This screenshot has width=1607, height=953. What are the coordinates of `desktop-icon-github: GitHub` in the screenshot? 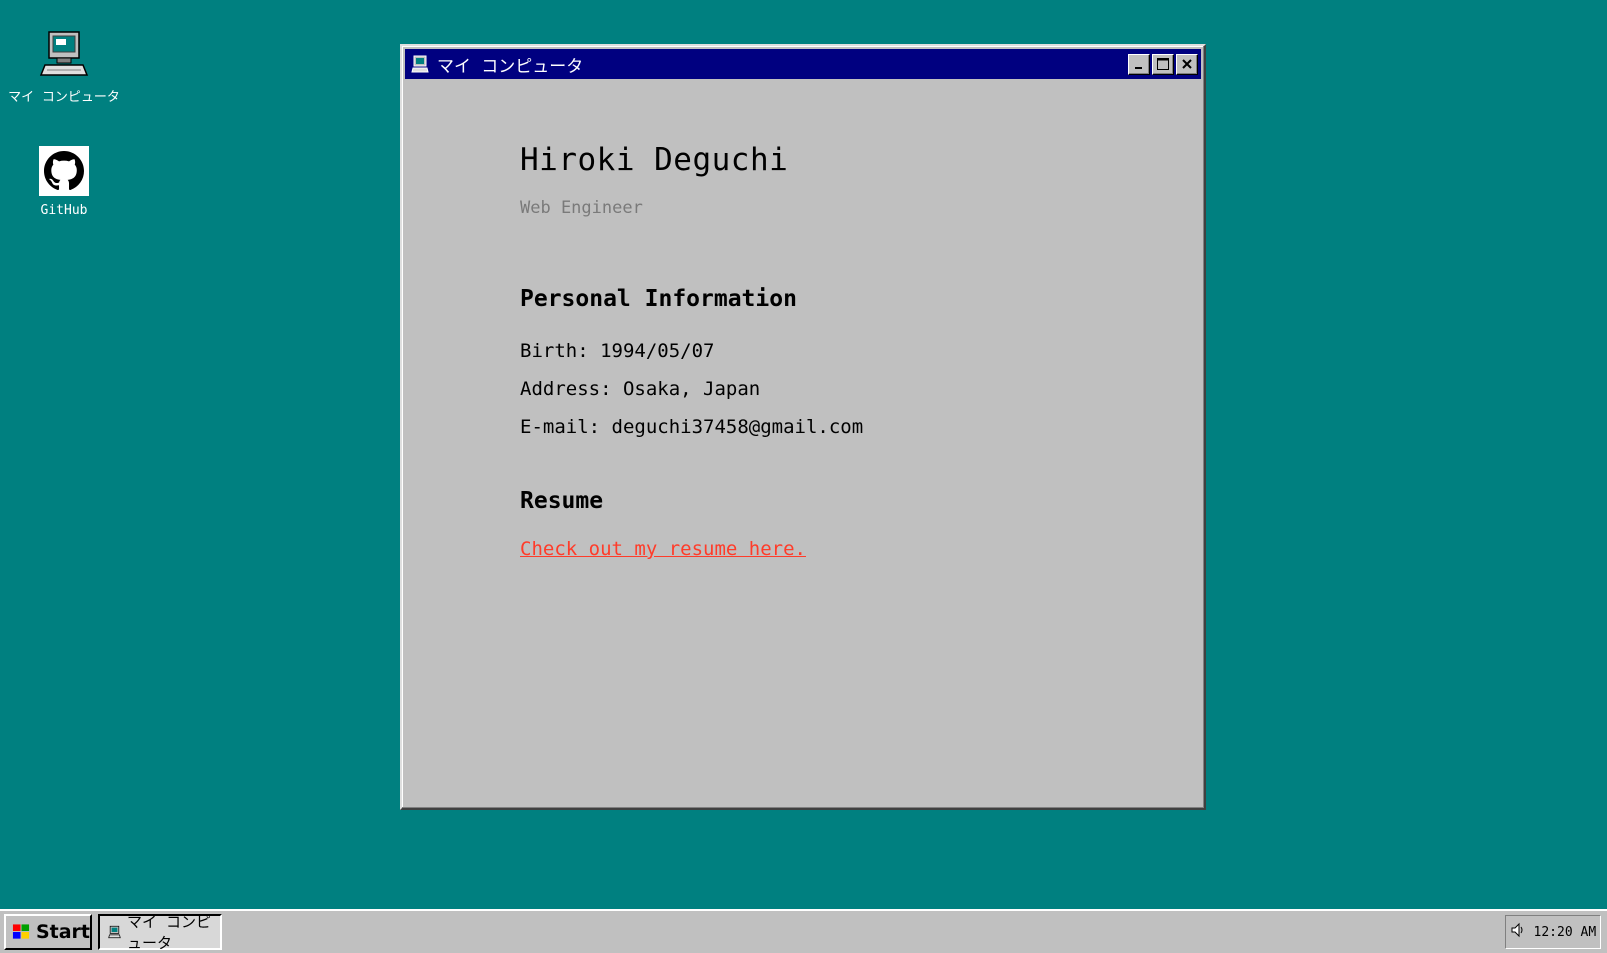 It's located at (64, 181).